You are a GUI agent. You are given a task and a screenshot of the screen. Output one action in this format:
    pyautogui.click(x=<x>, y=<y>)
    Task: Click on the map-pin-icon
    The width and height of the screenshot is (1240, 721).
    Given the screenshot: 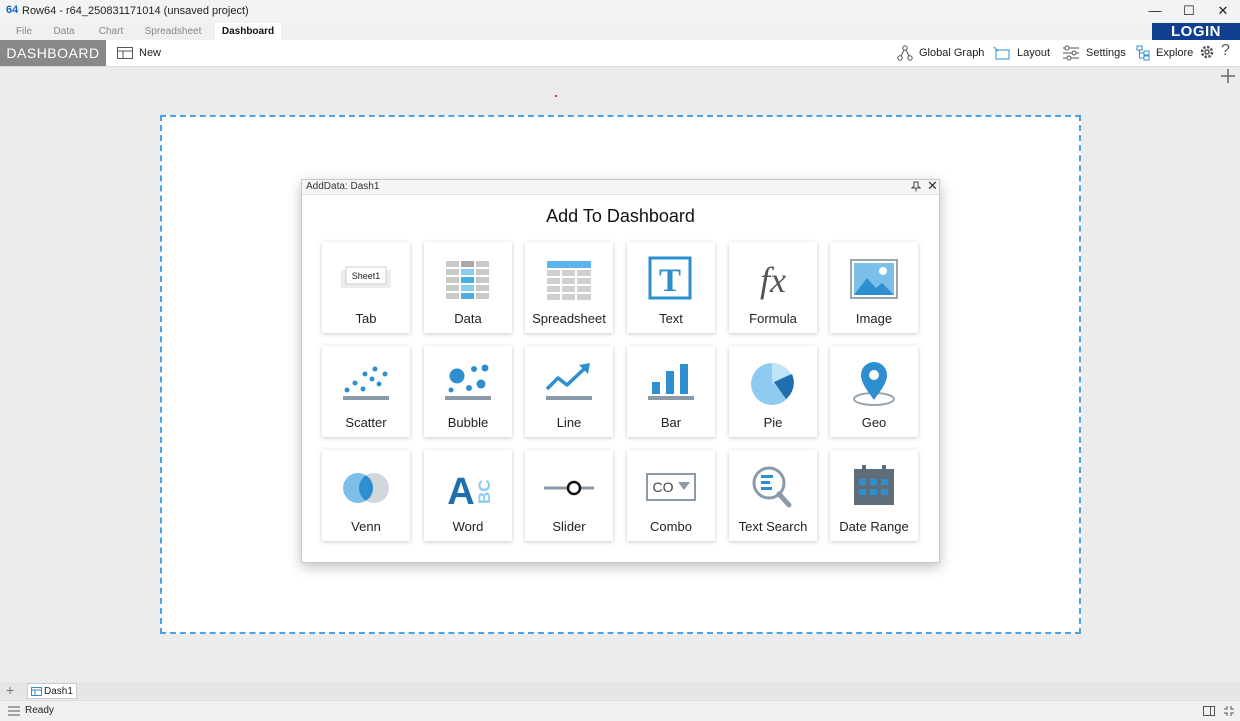 What is the action you would take?
    pyautogui.click(x=874, y=384)
    